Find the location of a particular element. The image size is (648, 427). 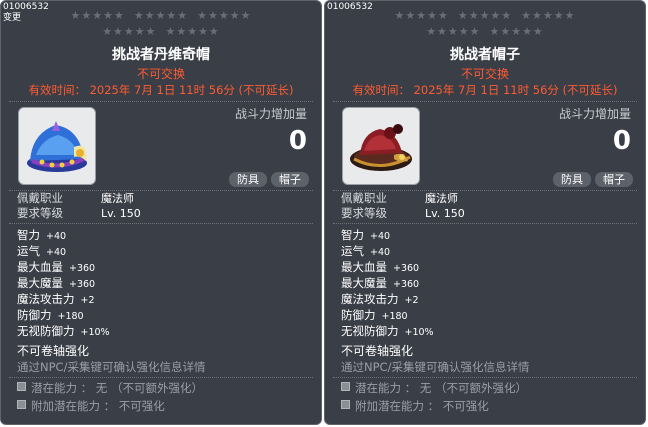

blue-hat-icon is located at coordinates (57, 146).